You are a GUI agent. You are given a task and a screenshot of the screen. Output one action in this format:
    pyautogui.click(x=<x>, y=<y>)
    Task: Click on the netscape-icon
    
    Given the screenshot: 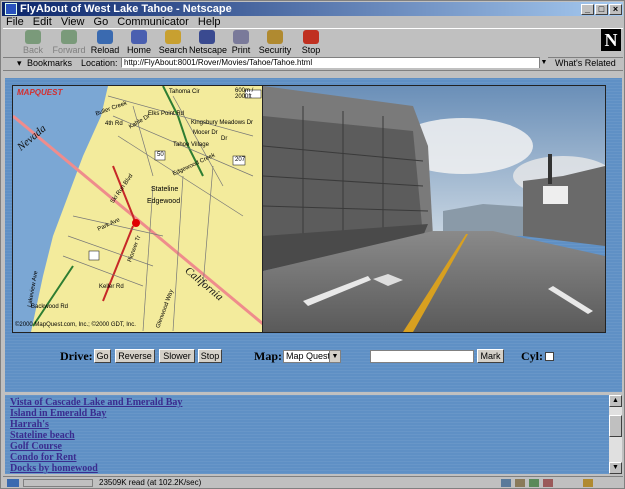 What is the action you would take?
    pyautogui.click(x=207, y=37)
    